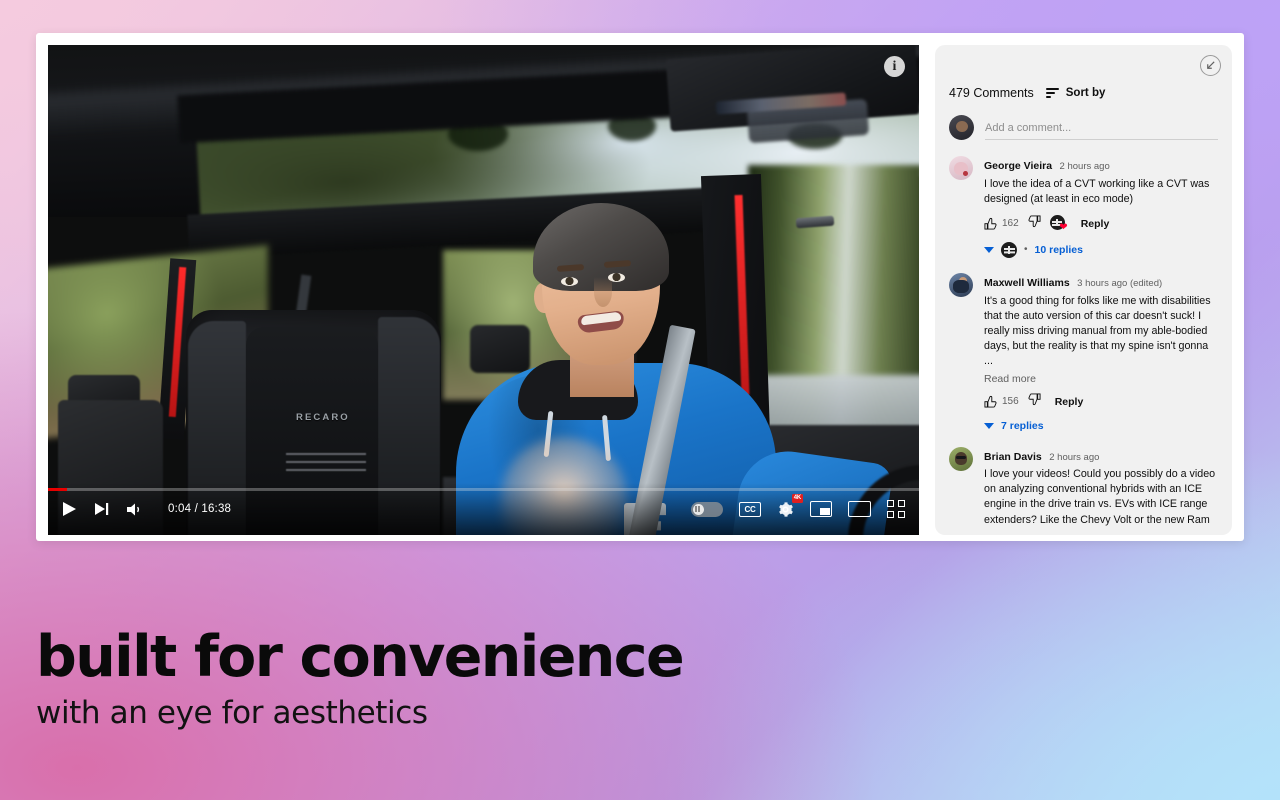  Describe the element at coordinates (1027, 283) in the screenshot. I see `comment-author: Maxwell Williams` at that location.